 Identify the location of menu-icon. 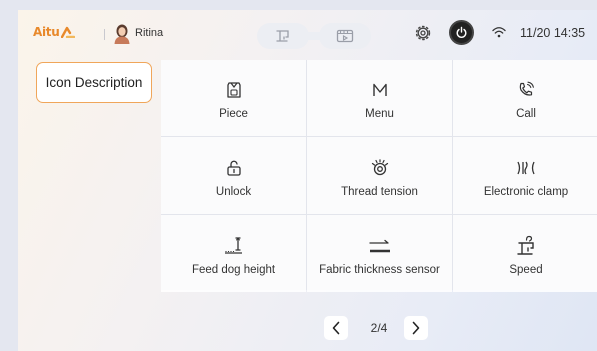
(380, 90).